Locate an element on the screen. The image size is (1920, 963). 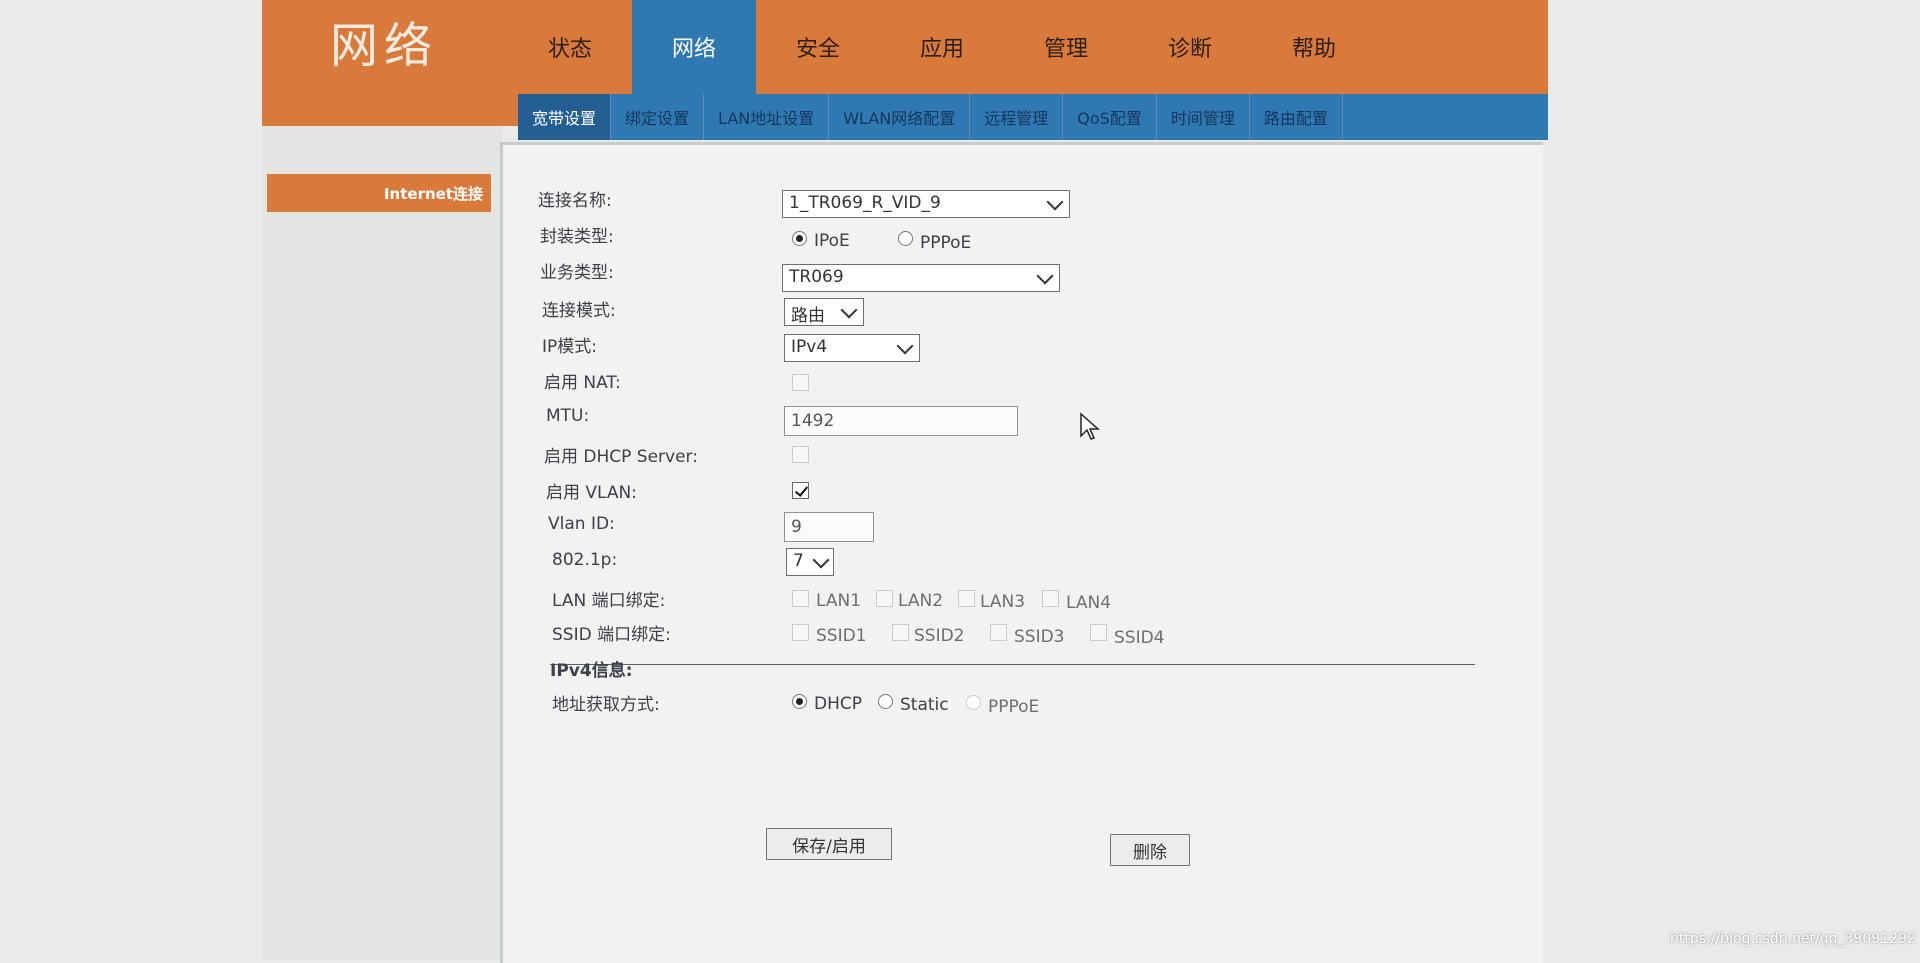
sidebar-item-internet: Internet连接 is located at coordinates (379, 193).